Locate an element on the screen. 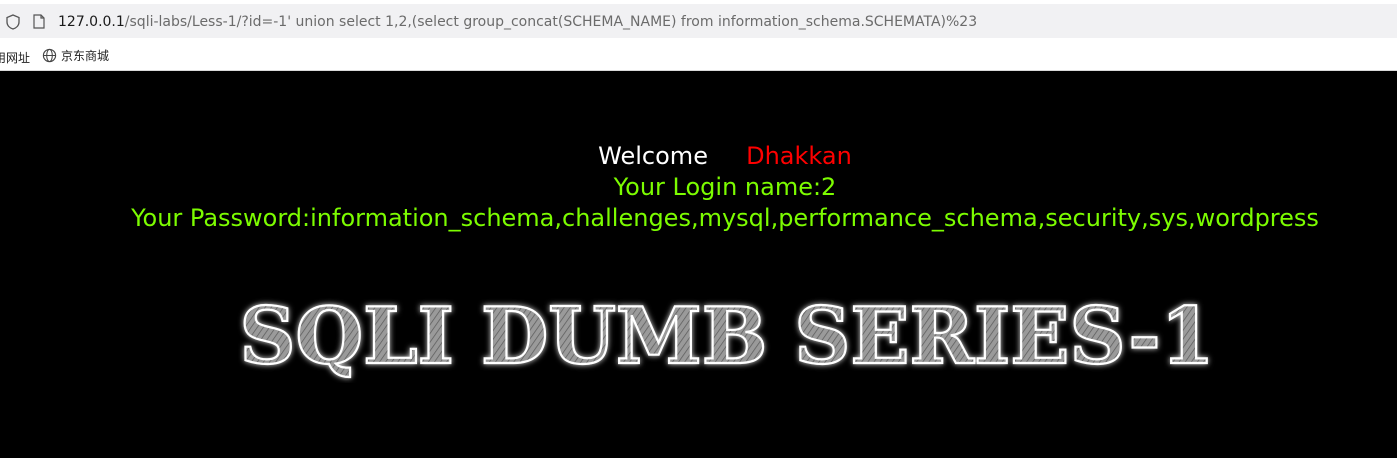 This screenshot has height=458, width=1397. url-host: 127.0.0.1 is located at coordinates (91, 22).